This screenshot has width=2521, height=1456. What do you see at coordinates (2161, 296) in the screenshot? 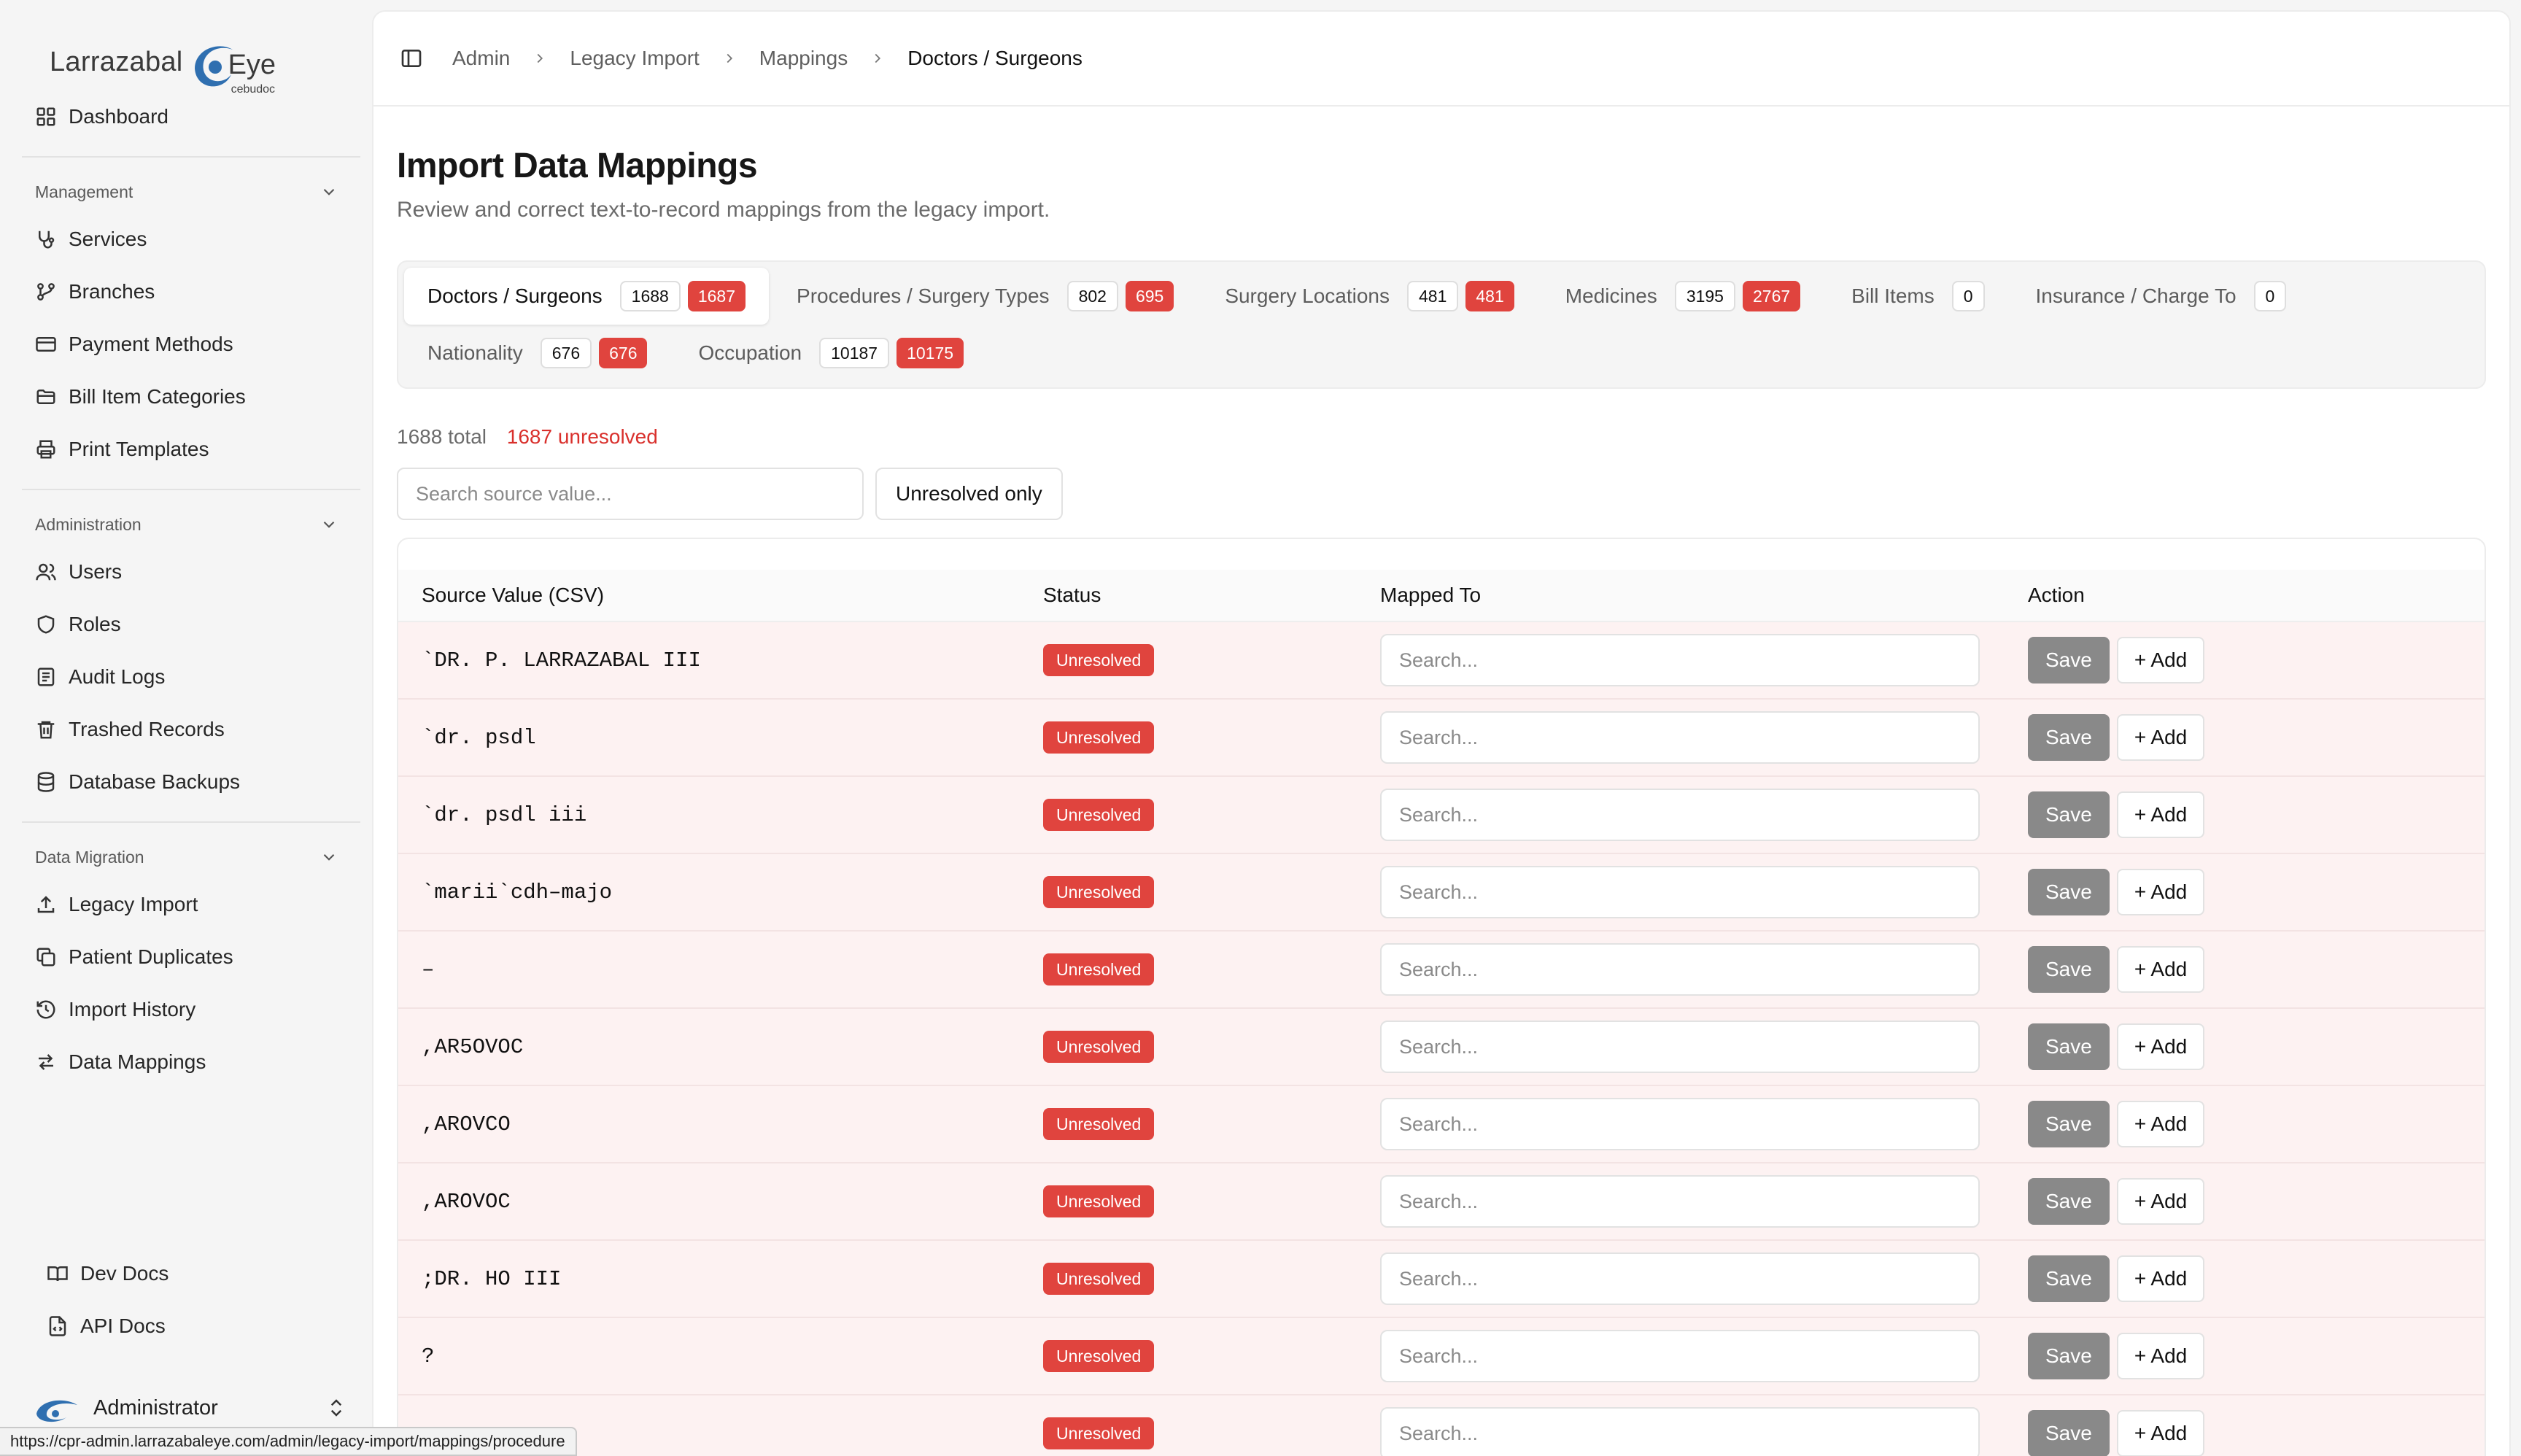
I see `tab-insurance-charge-to: Insurance / Charge To 0` at bounding box center [2161, 296].